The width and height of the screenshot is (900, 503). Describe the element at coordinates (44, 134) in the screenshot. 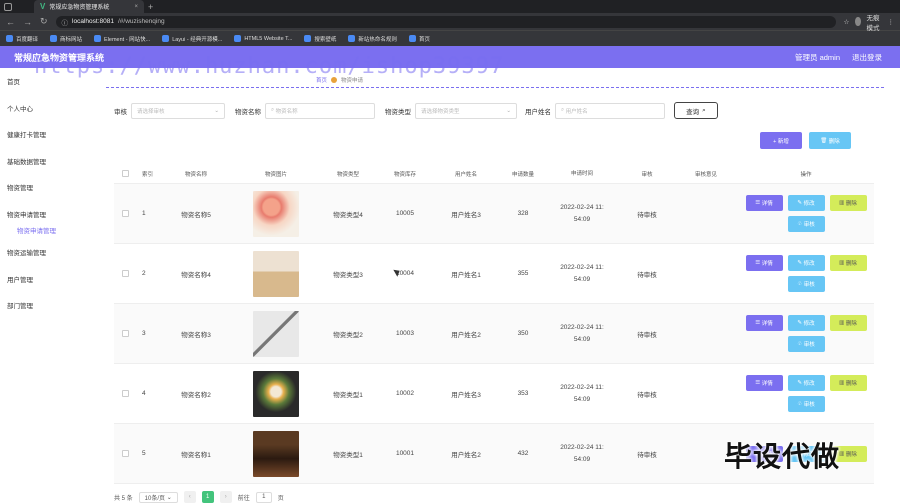

I see `sidebar-item-health-checkin: 健康打卡管理` at that location.